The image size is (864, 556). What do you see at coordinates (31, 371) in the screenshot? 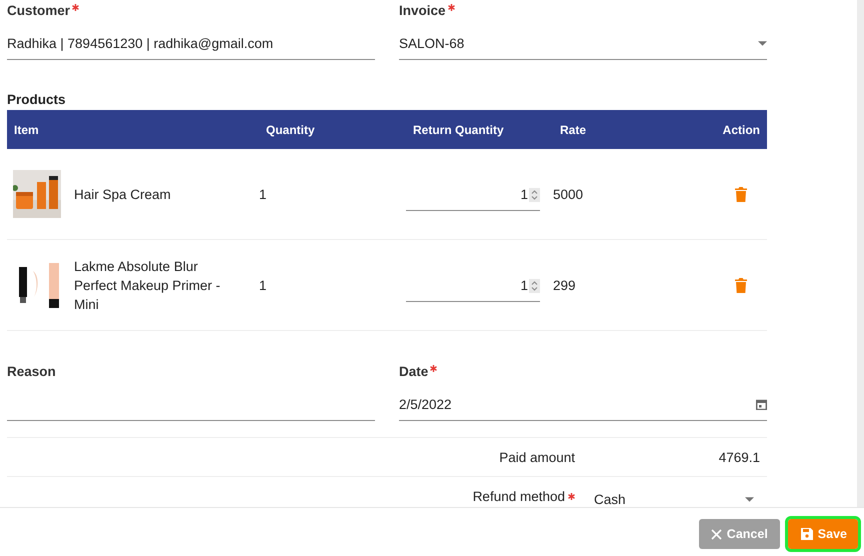
I see `field-label: Reason` at bounding box center [31, 371].